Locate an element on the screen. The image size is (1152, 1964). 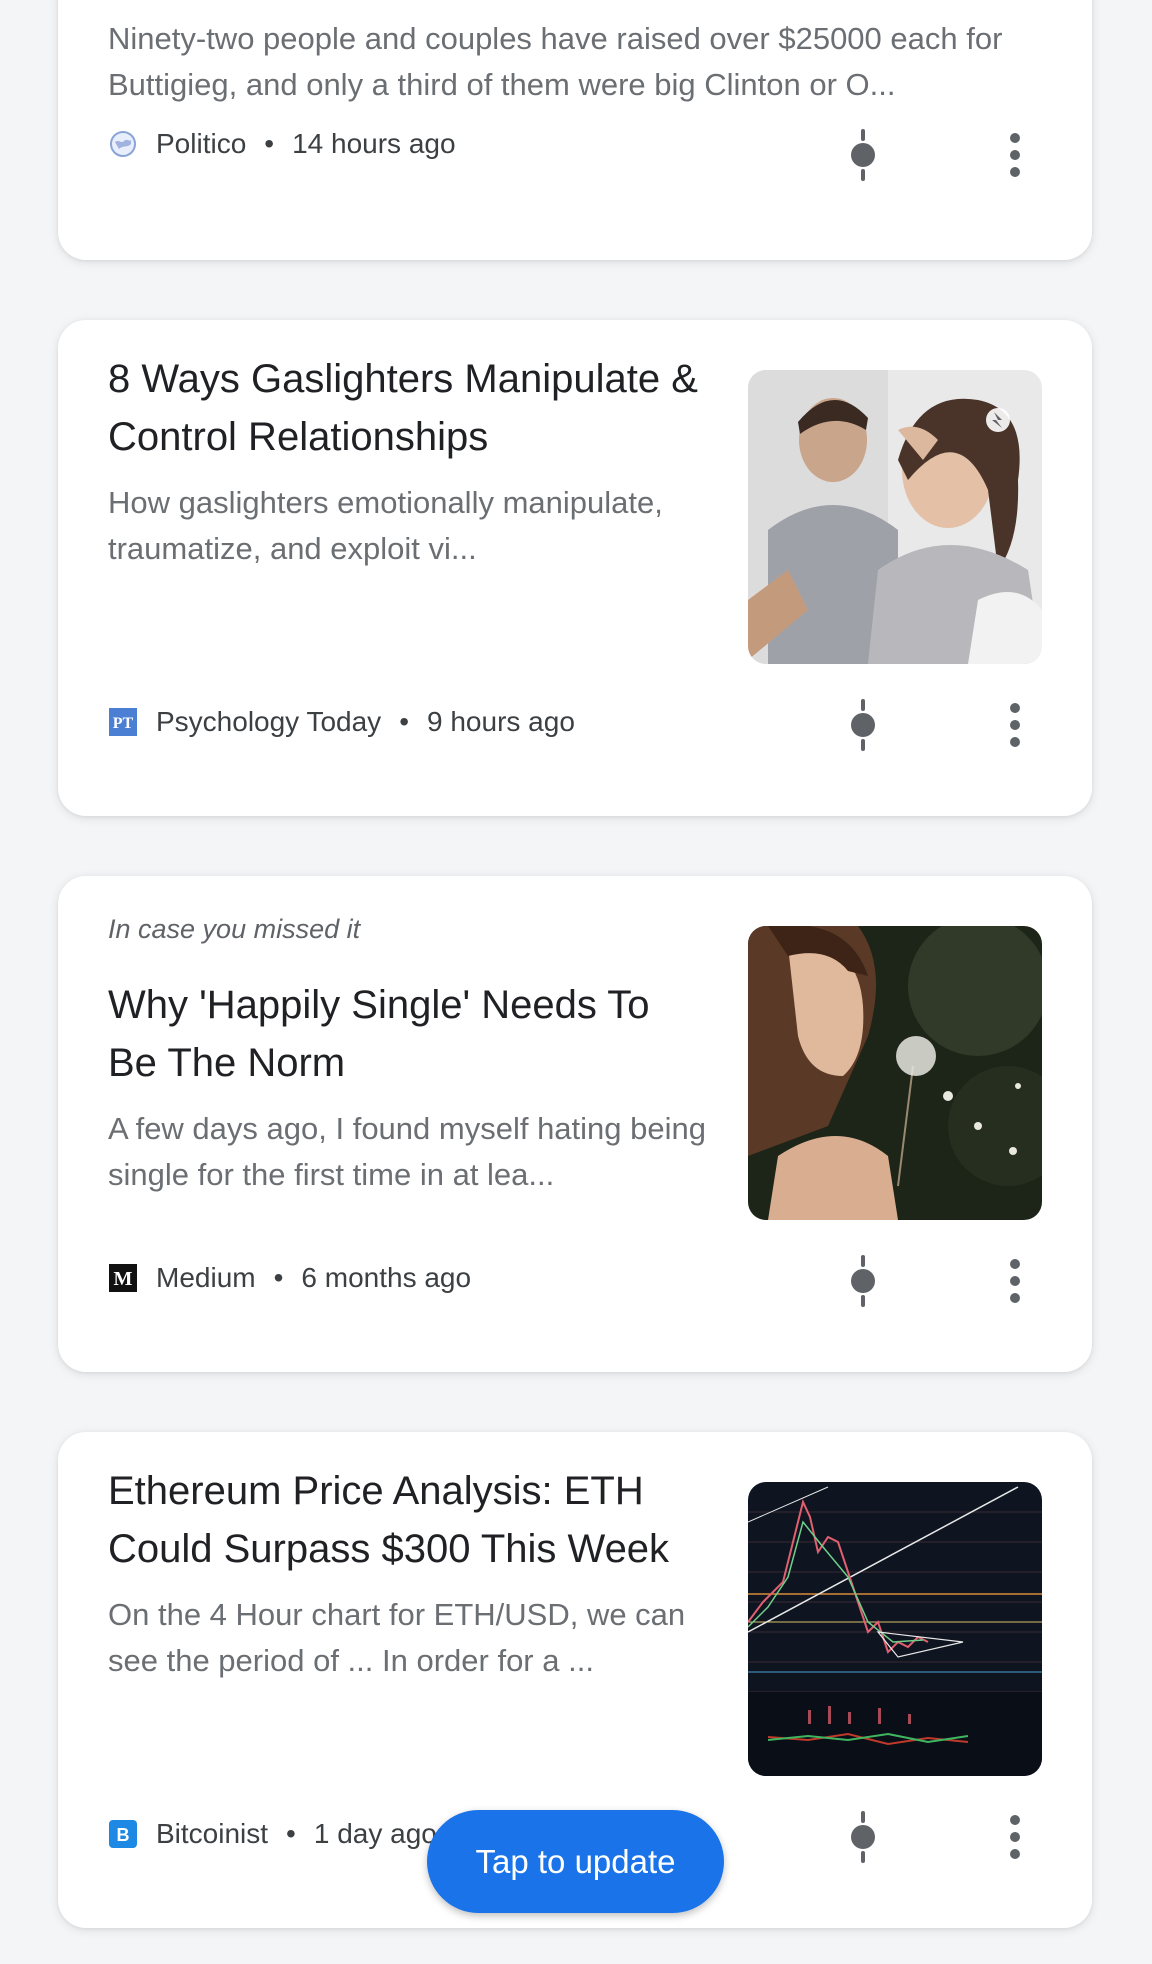
source-name: Medium is located at coordinates (206, 1278).